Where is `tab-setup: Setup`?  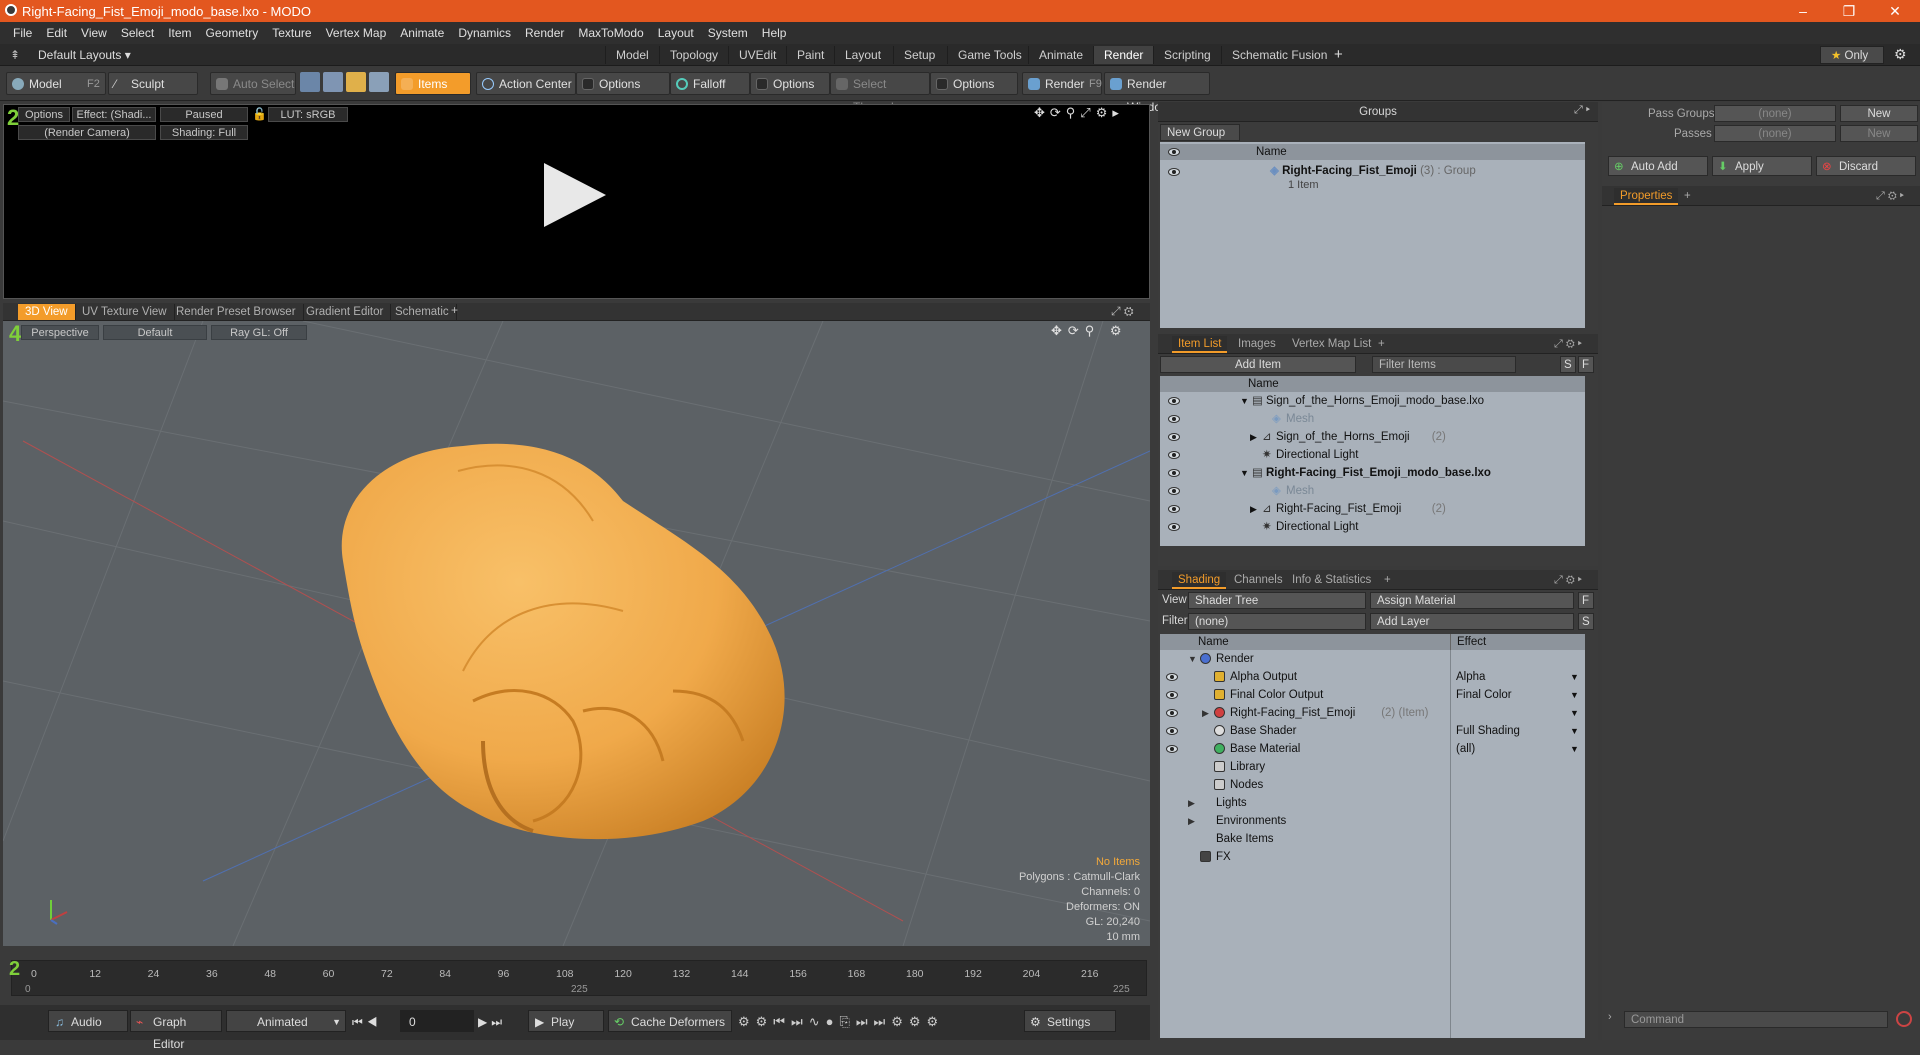
tab-setup: Setup is located at coordinates (919, 55).